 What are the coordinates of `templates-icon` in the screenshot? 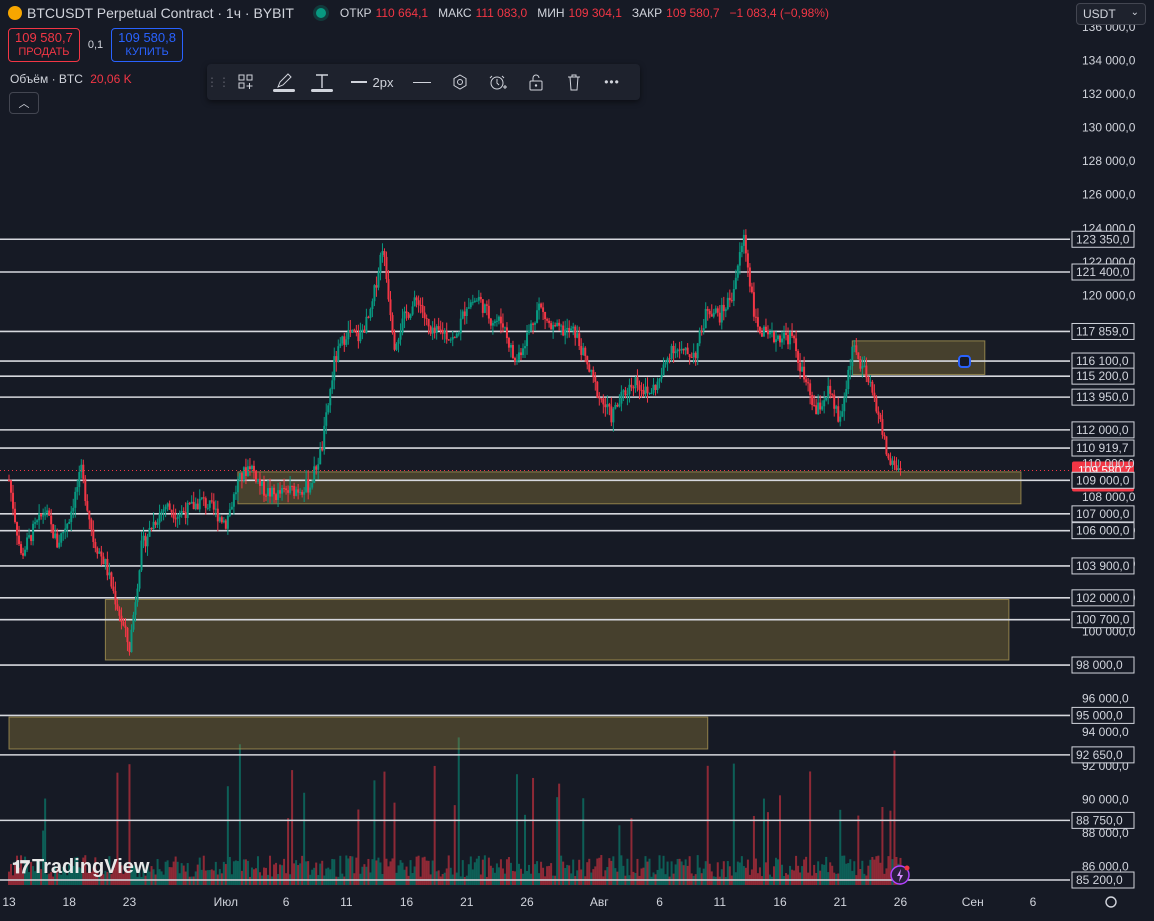 It's located at (246, 82).